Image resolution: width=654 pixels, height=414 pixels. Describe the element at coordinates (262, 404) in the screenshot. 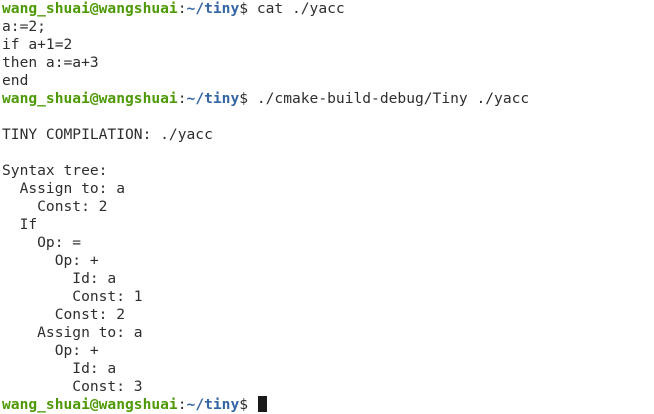

I see `text-cursor` at that location.